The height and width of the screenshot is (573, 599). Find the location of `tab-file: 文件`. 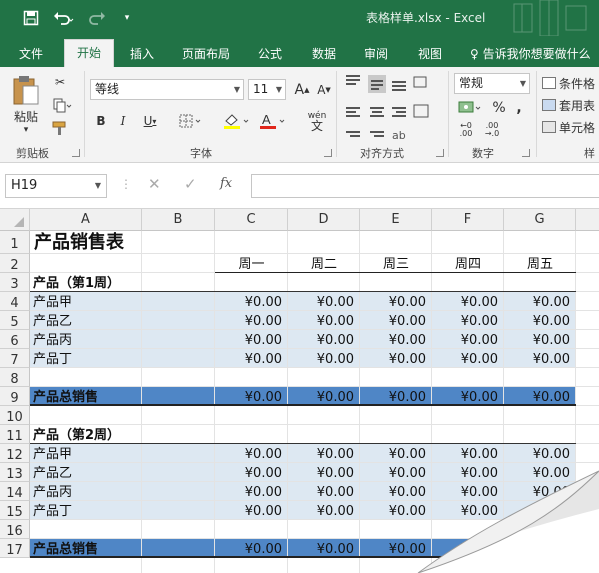

tab-file: 文件 is located at coordinates (31, 54).